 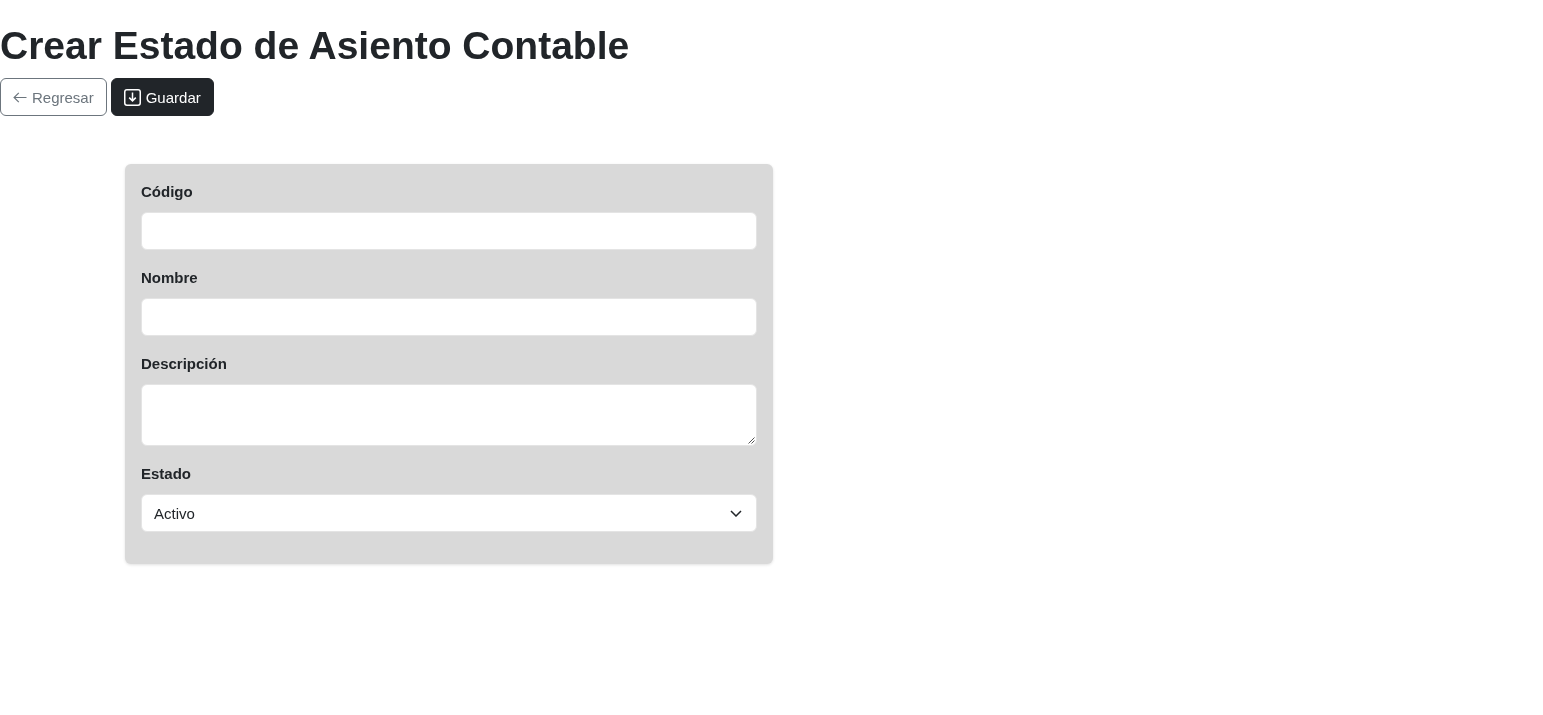 What do you see at coordinates (167, 192) in the screenshot?
I see `field-label: Código` at bounding box center [167, 192].